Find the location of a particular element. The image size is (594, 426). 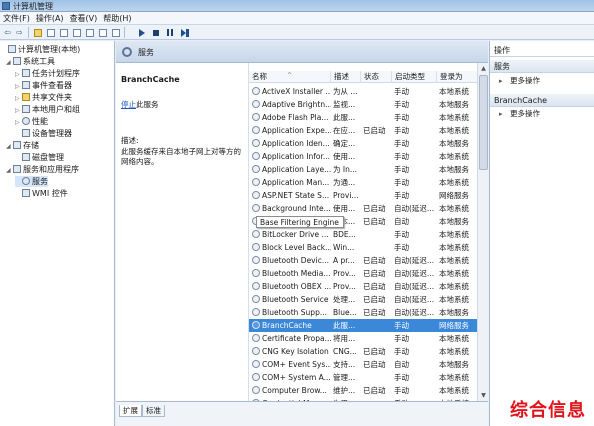

table-row: Bluetooth OBEX ... Prov... 已启动 自动(延迟... 本地系统 is located at coordinates (363, 286).